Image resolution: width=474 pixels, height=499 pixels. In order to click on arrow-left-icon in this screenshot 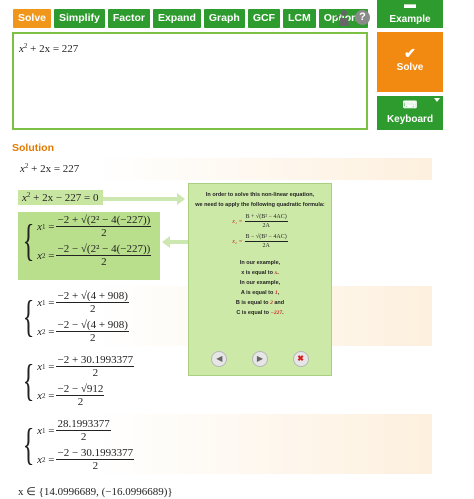, I will do `click(175, 242)`.